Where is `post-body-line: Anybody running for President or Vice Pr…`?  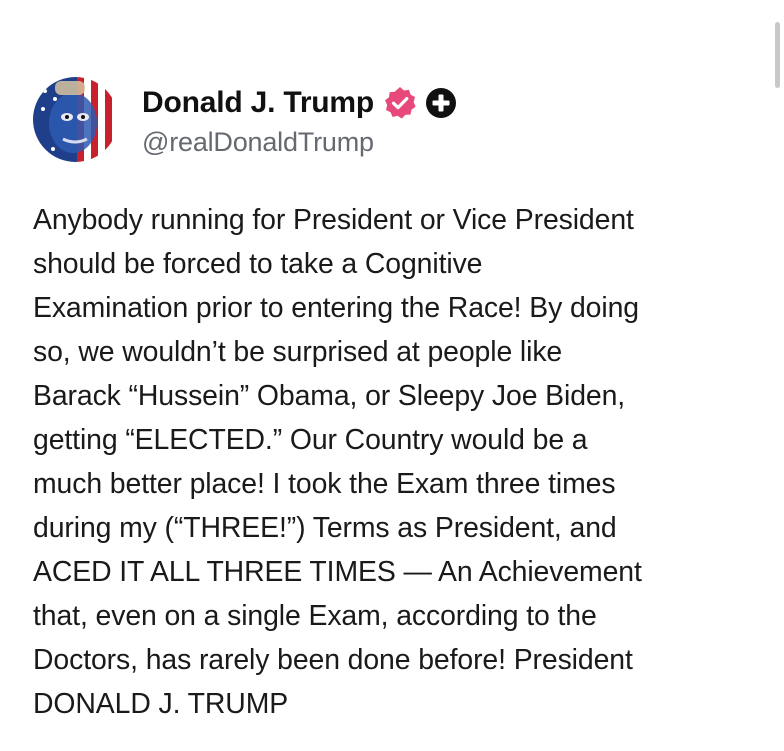 post-body-line: Anybody running for President or Vice Pr… is located at coordinates (333, 220).